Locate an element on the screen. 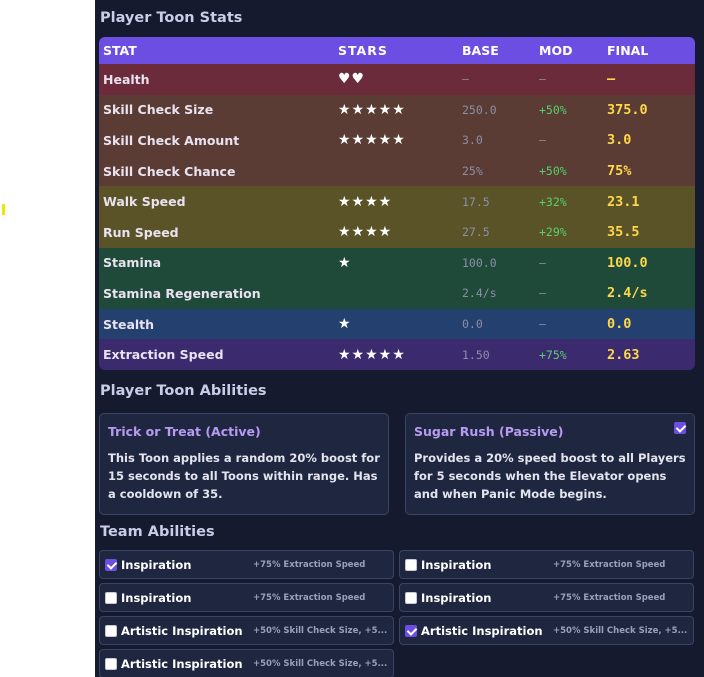 The width and height of the screenshot is (704, 677). stat-mod: +32% is located at coordinates (553, 201).